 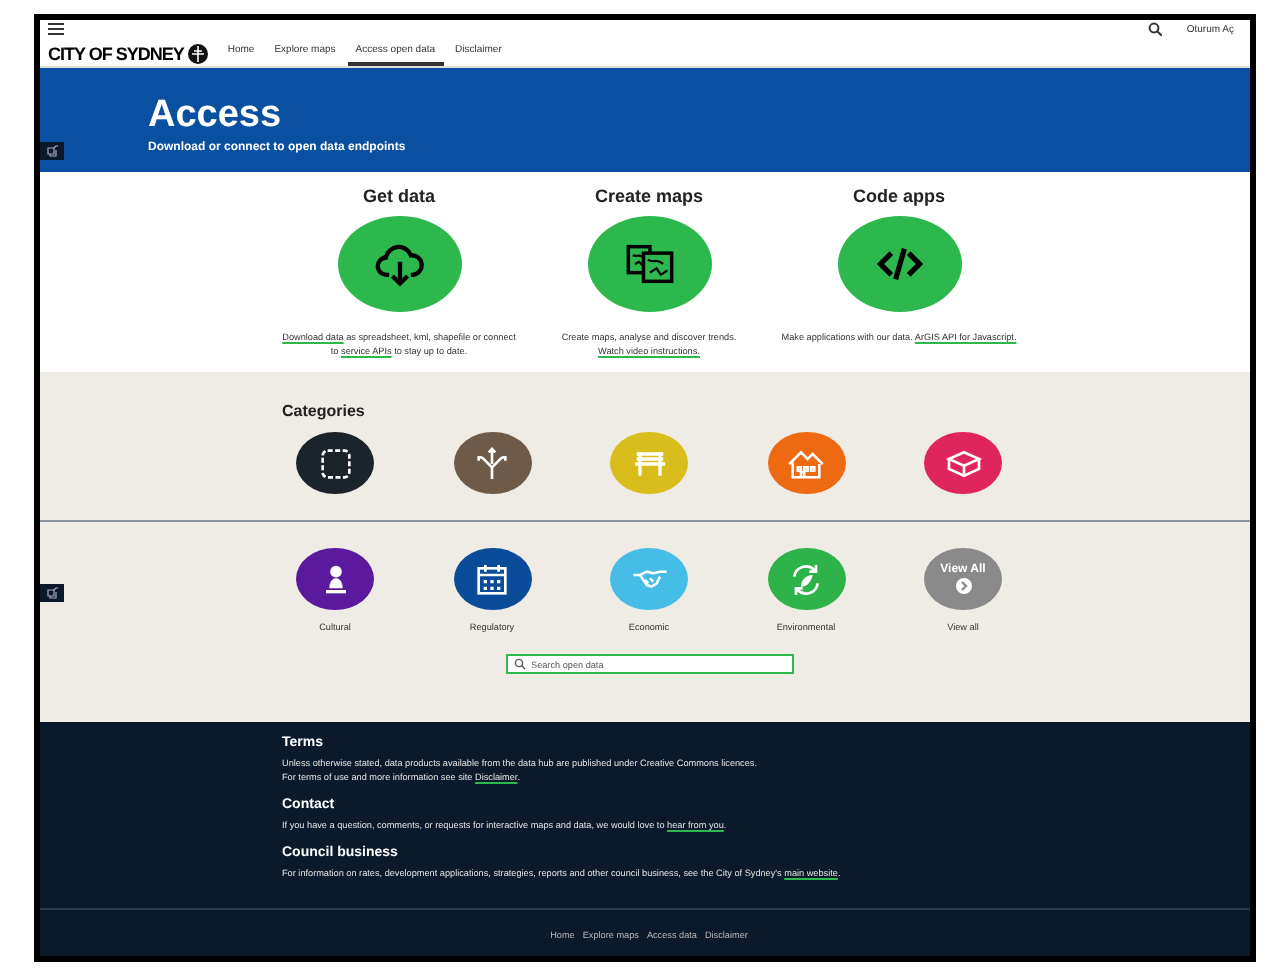 I want to click on split-arrows-icon, so click(x=492, y=463).